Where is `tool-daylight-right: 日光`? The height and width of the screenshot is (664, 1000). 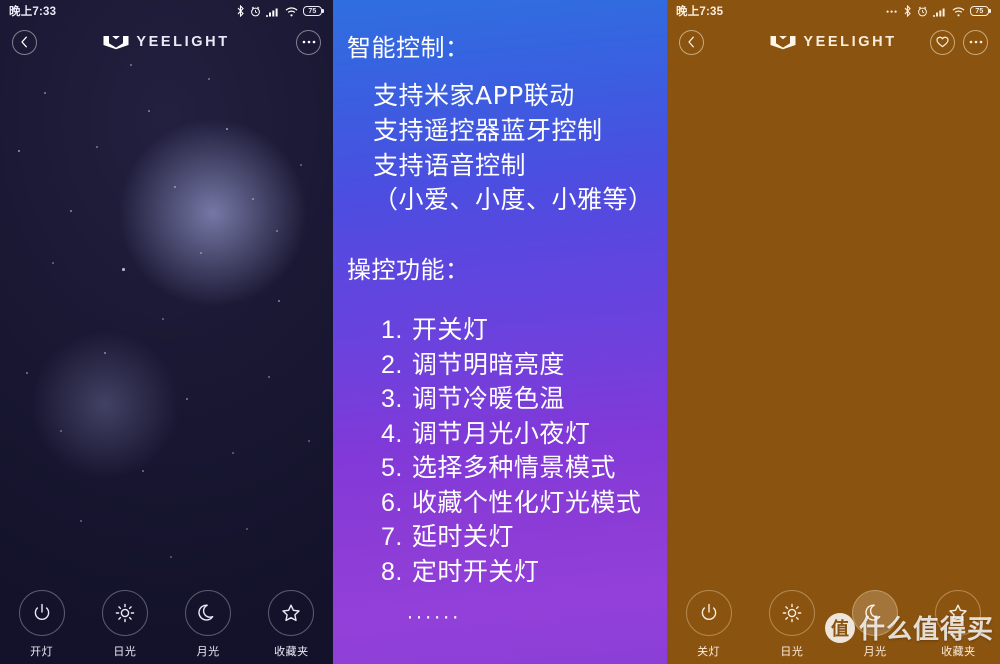
tool-daylight-right: 日光 is located at coordinates (792, 624).